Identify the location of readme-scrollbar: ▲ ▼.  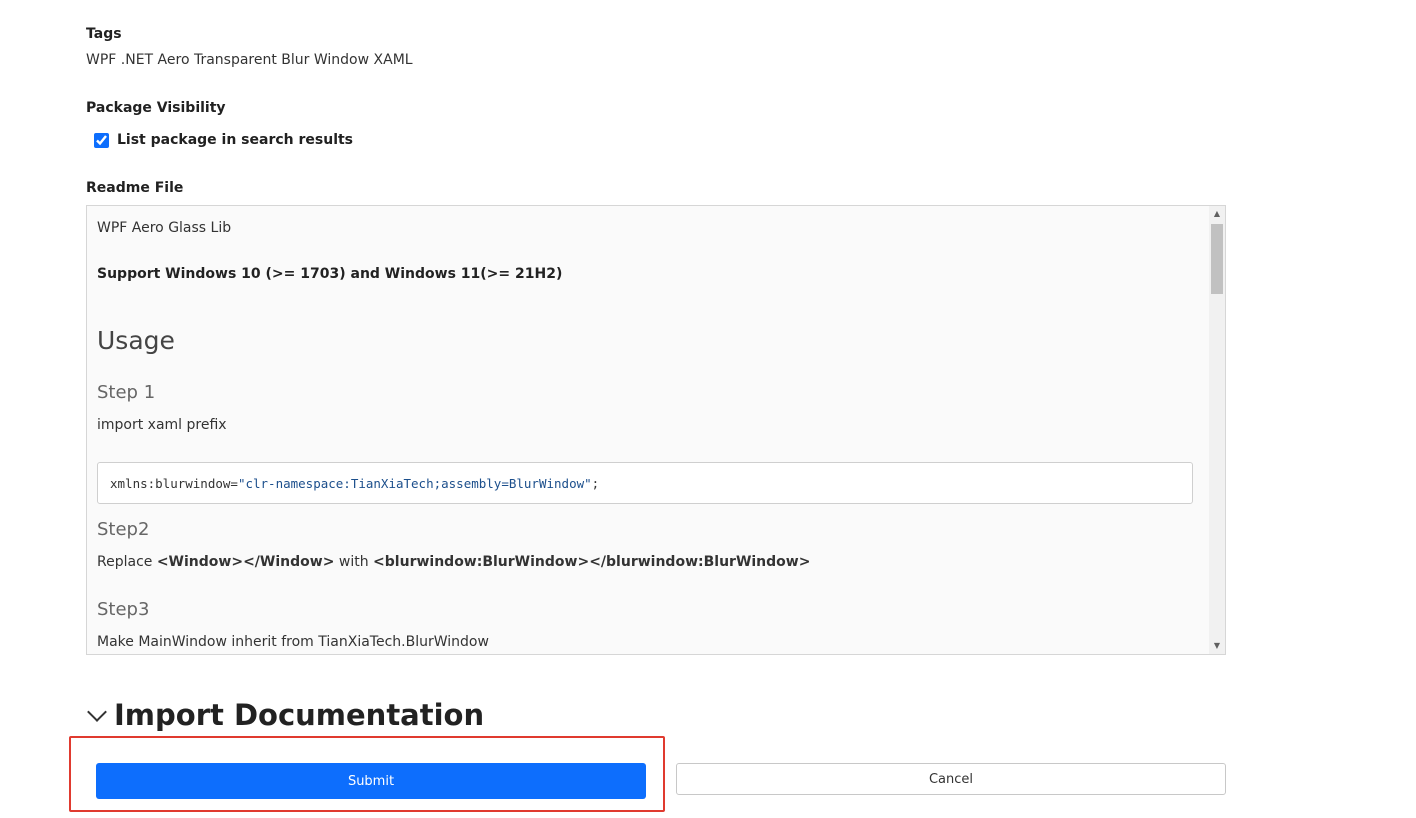
(1217, 430).